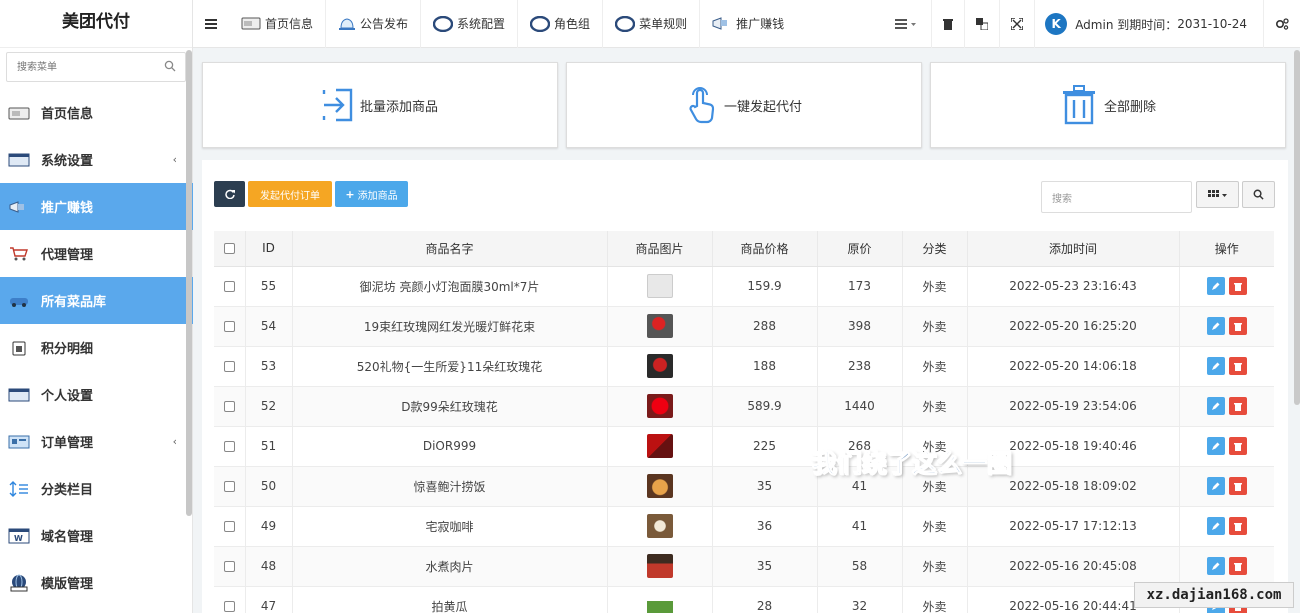 This screenshot has height=613, width=1300. What do you see at coordinates (189, 283) in the screenshot?
I see `sidebar-scrollbar` at bounding box center [189, 283].